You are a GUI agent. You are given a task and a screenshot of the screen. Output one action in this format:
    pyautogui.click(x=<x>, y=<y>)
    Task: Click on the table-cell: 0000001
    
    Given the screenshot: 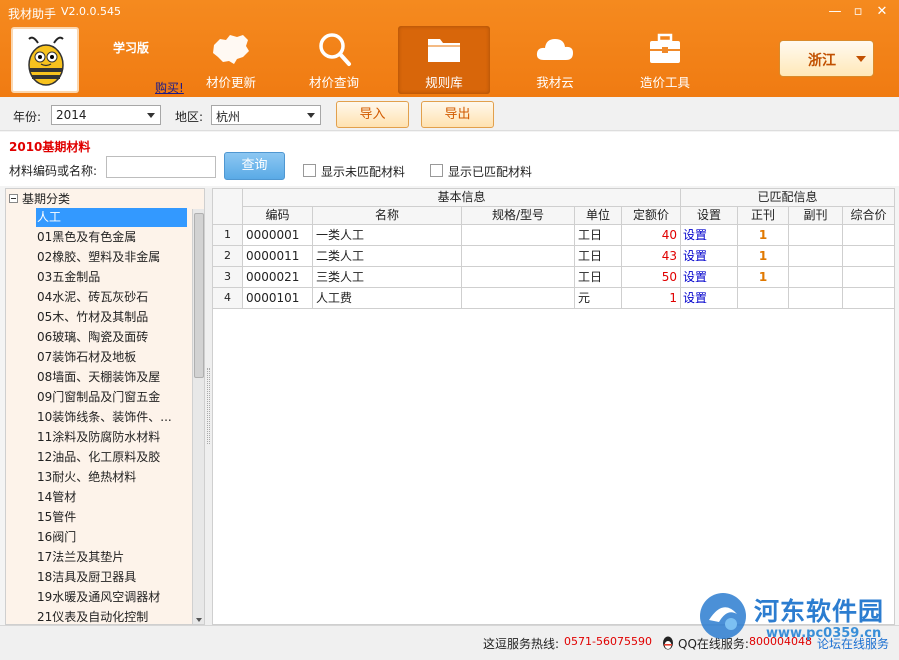 What is the action you would take?
    pyautogui.click(x=278, y=235)
    